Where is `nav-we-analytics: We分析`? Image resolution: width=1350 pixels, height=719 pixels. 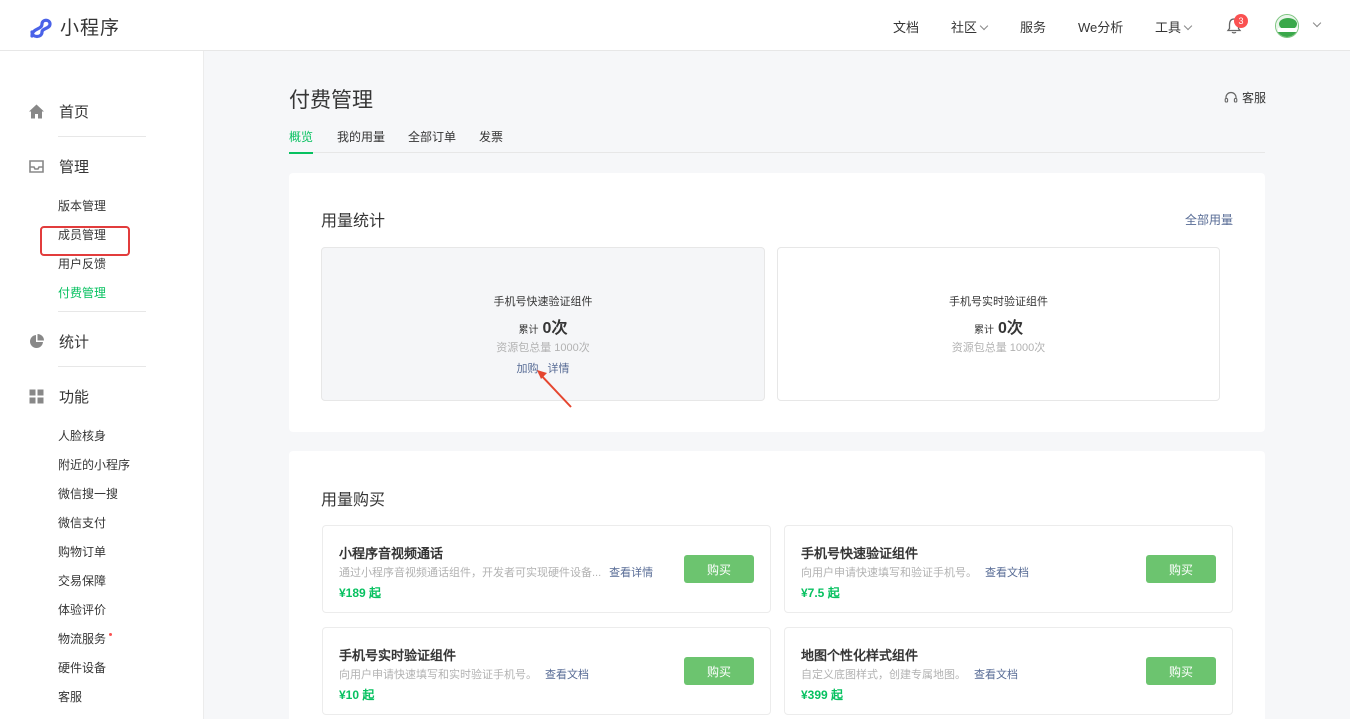 nav-we-analytics: We分析 is located at coordinates (1100, 26).